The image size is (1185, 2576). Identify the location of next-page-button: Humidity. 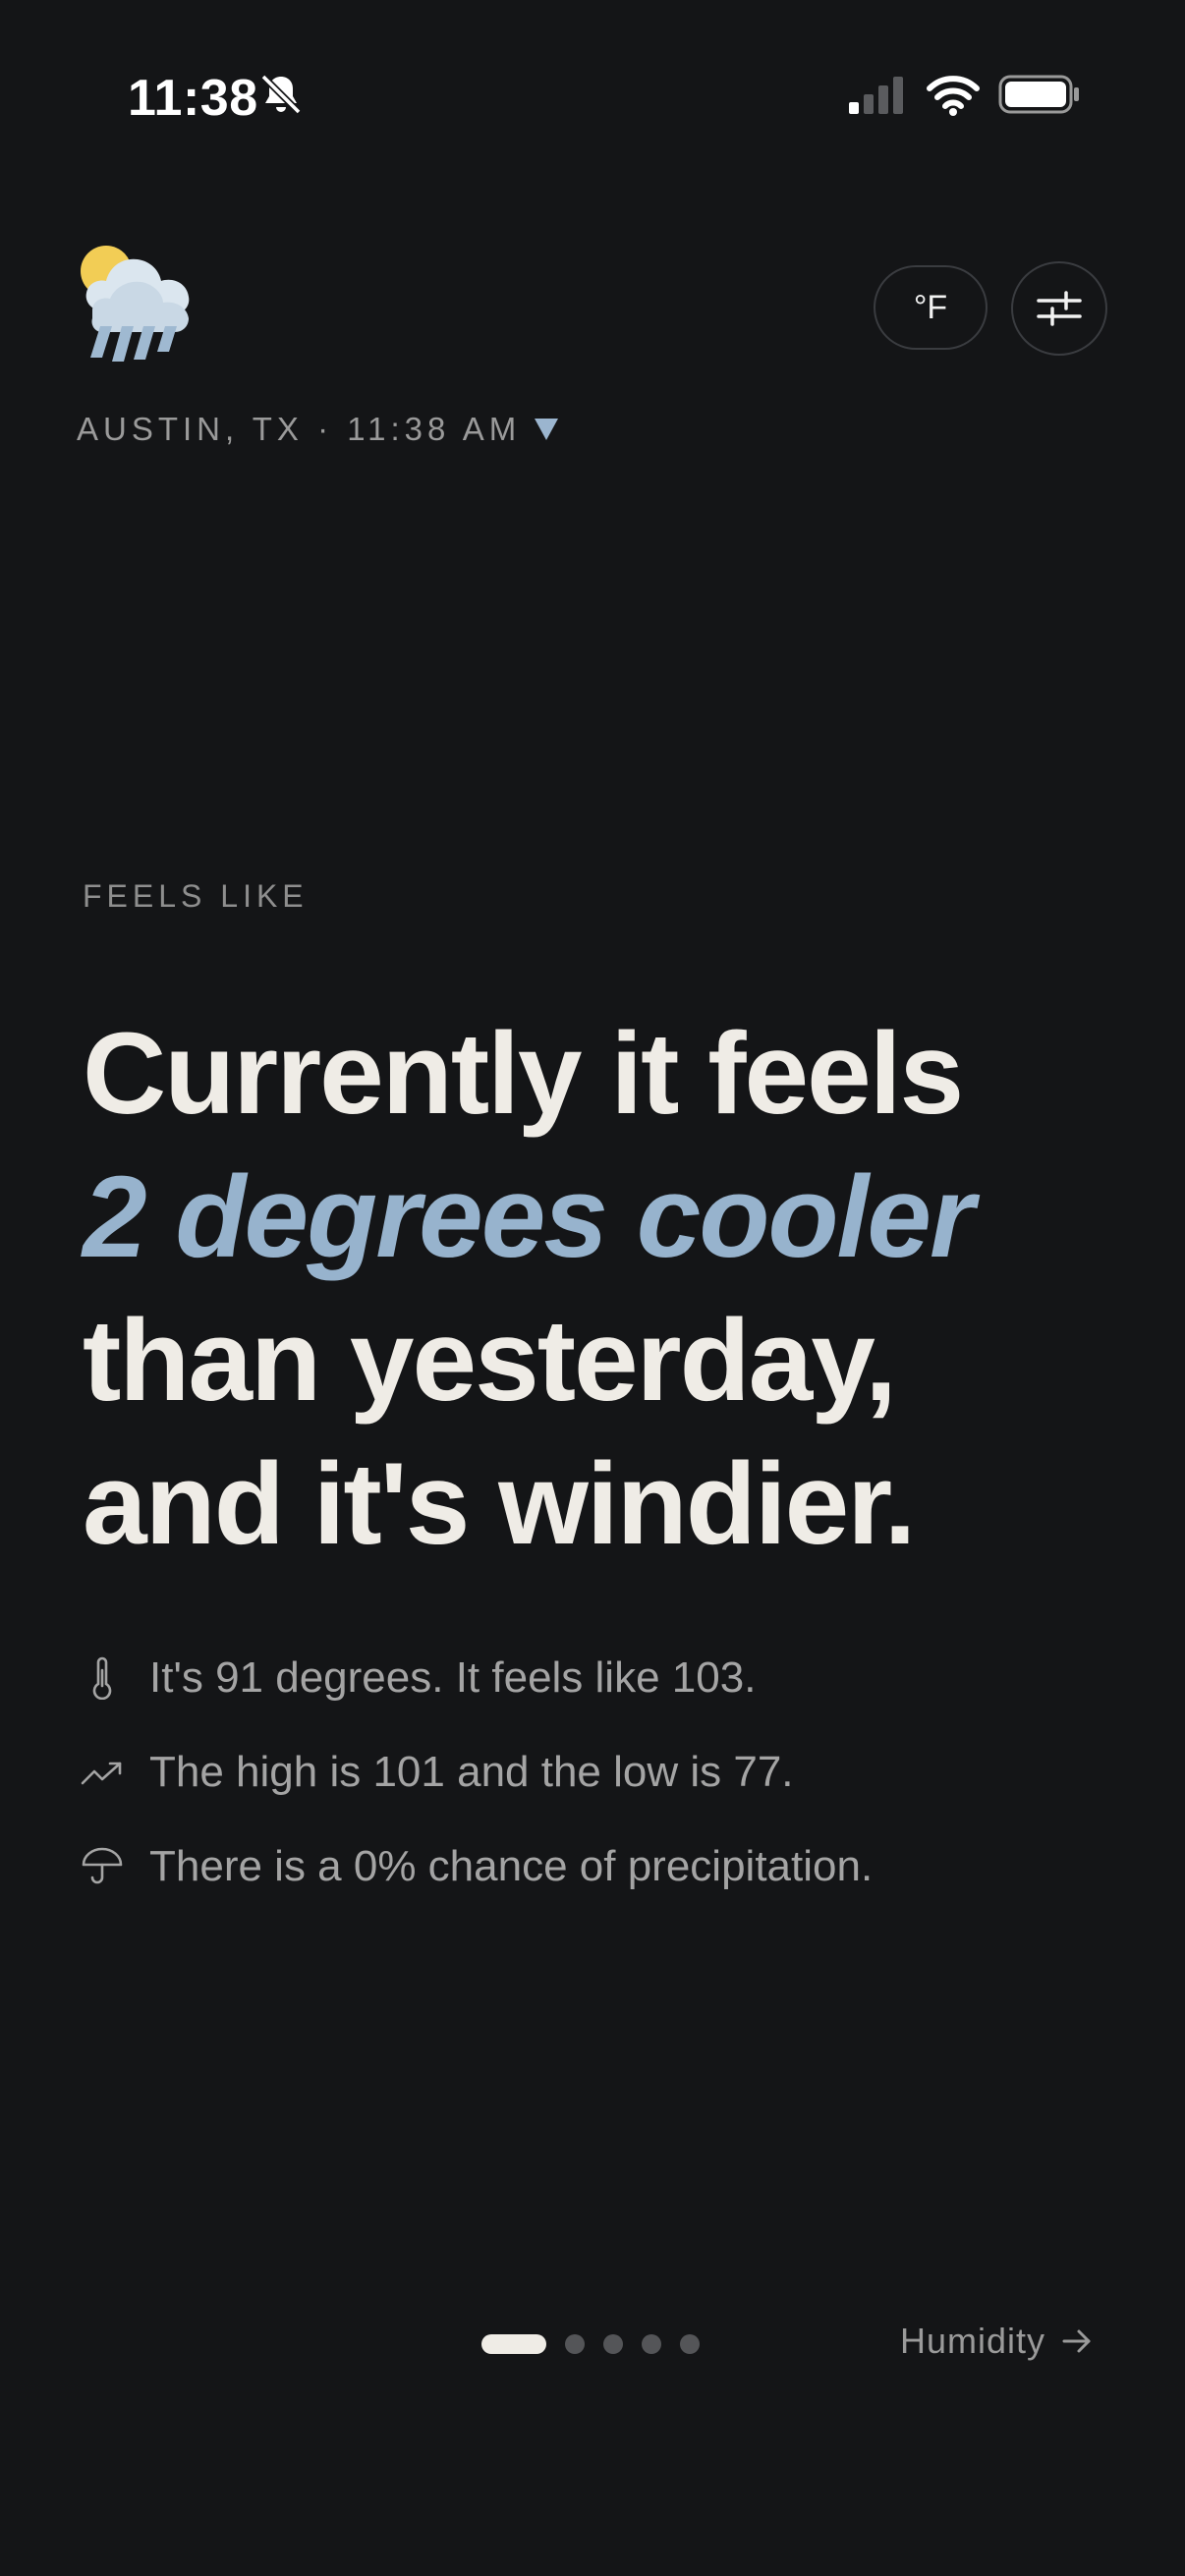
(997, 2341).